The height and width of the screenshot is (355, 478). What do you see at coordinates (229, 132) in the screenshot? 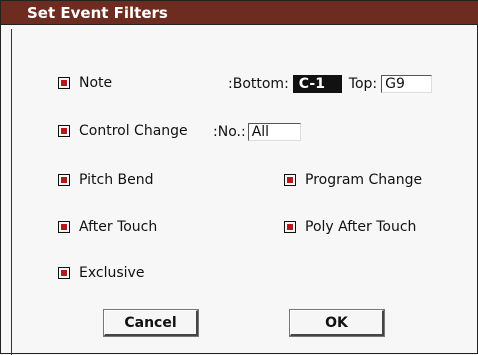
I see `cc-number-label: :No.:` at bounding box center [229, 132].